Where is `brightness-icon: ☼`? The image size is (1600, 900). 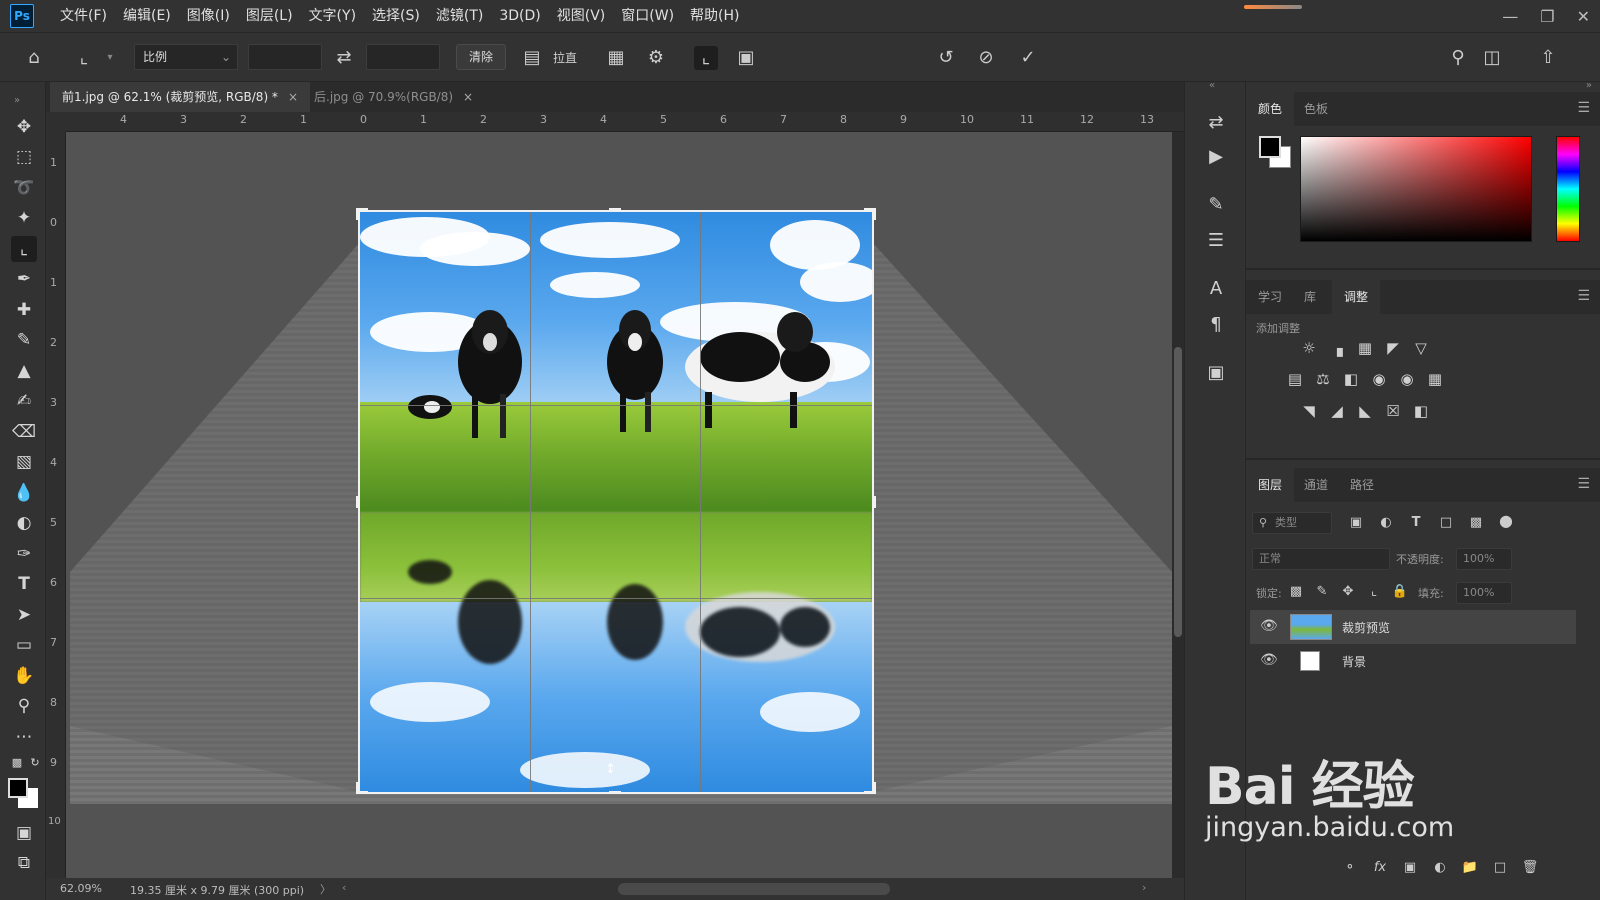 brightness-icon: ☼ is located at coordinates (1309, 348).